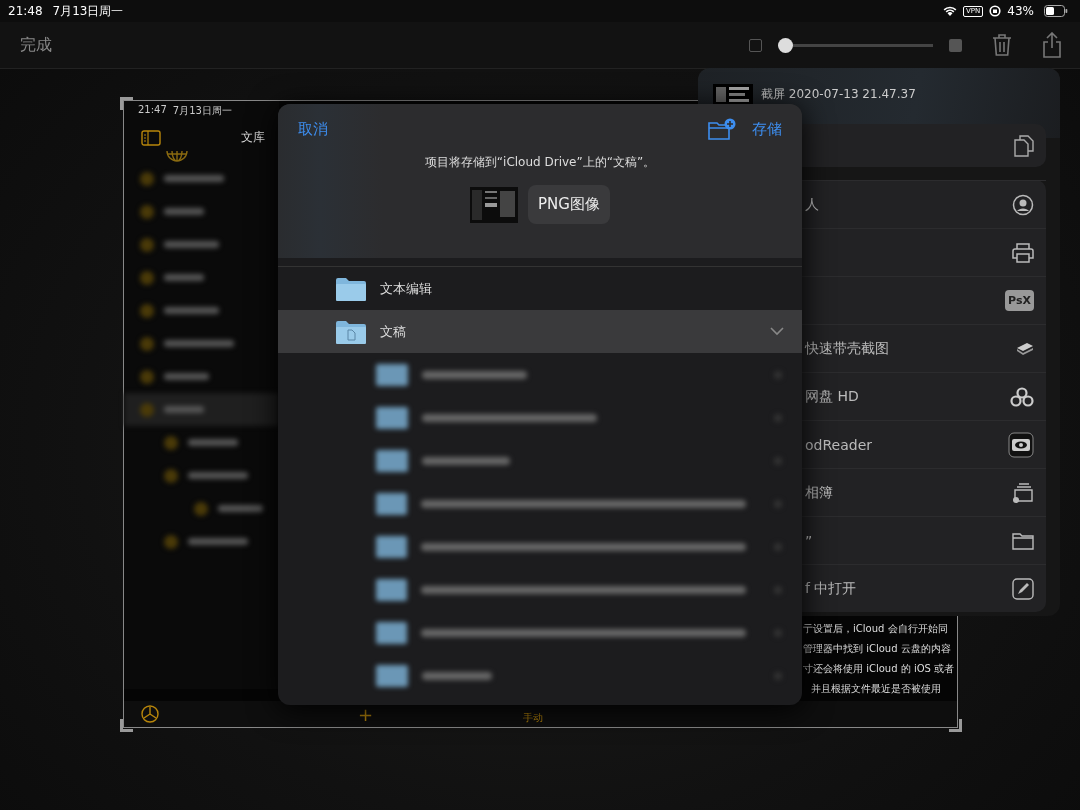  I want to click on status-time: 21:48, so click(25, 11).